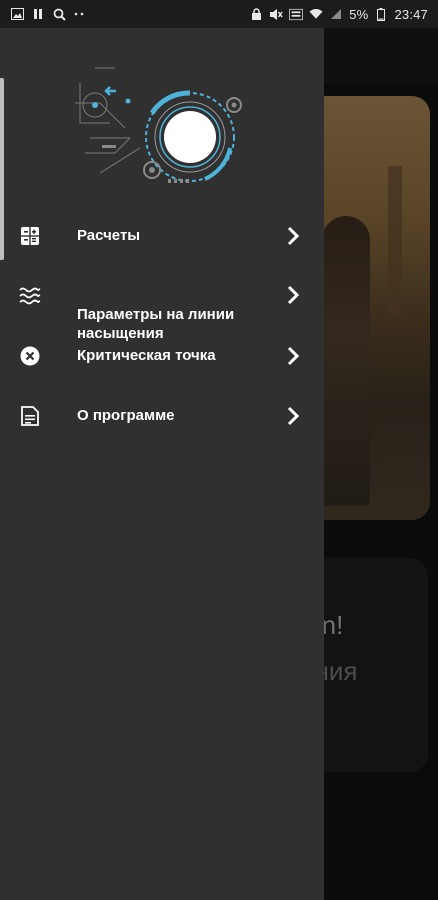 This screenshot has height=900, width=438. Describe the element at coordinates (316, 14) in the screenshot. I see `wifi-icon` at that location.